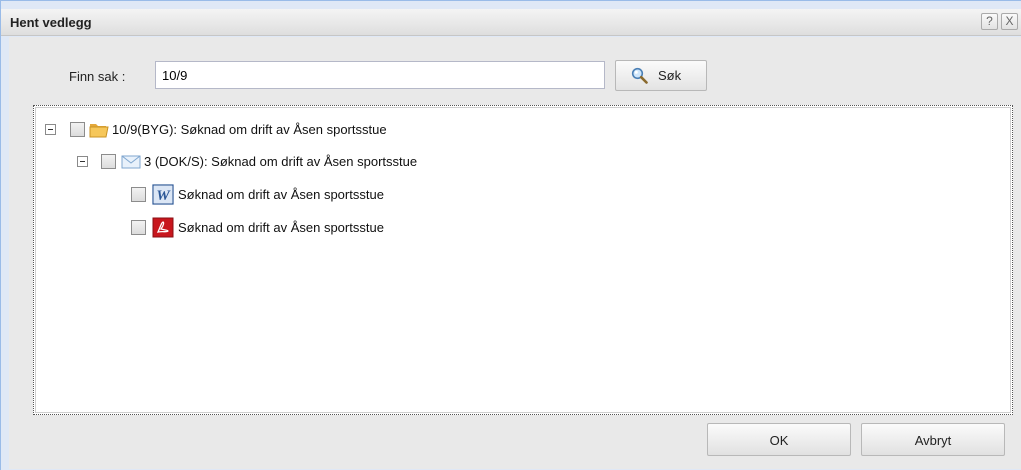  Describe the element at coordinates (670, 75) in the screenshot. I see `search-button-label: Søk` at that location.